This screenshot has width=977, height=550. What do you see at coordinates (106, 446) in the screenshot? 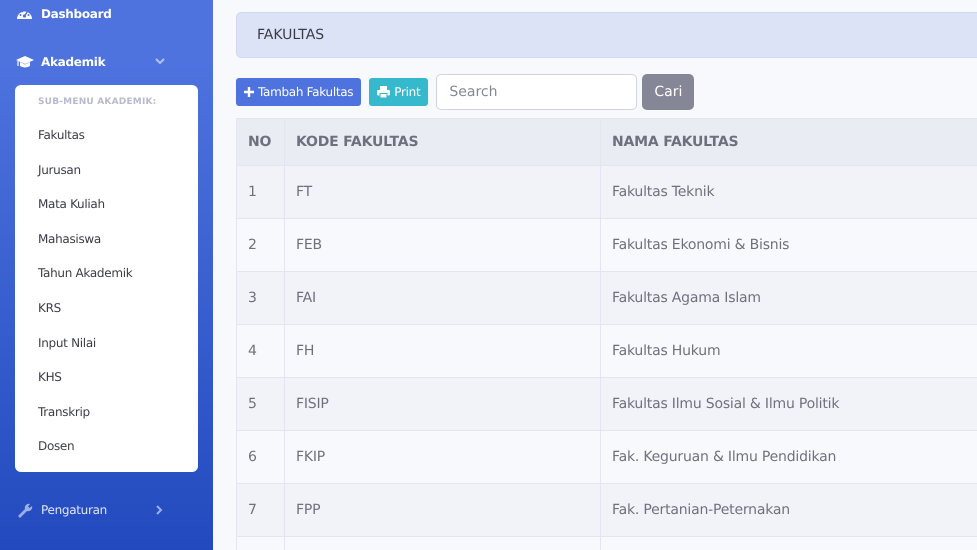
I see `submenu-item: Dosen` at bounding box center [106, 446].